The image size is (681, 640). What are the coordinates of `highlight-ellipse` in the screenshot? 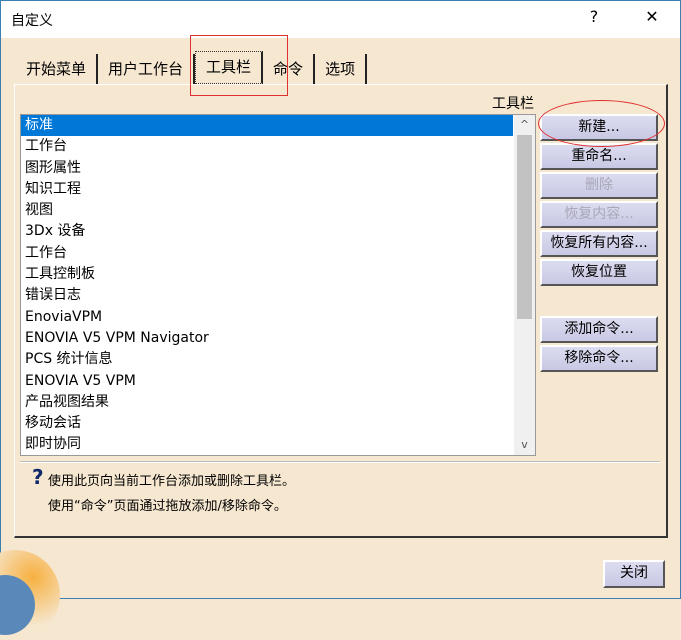 It's located at (601, 123).